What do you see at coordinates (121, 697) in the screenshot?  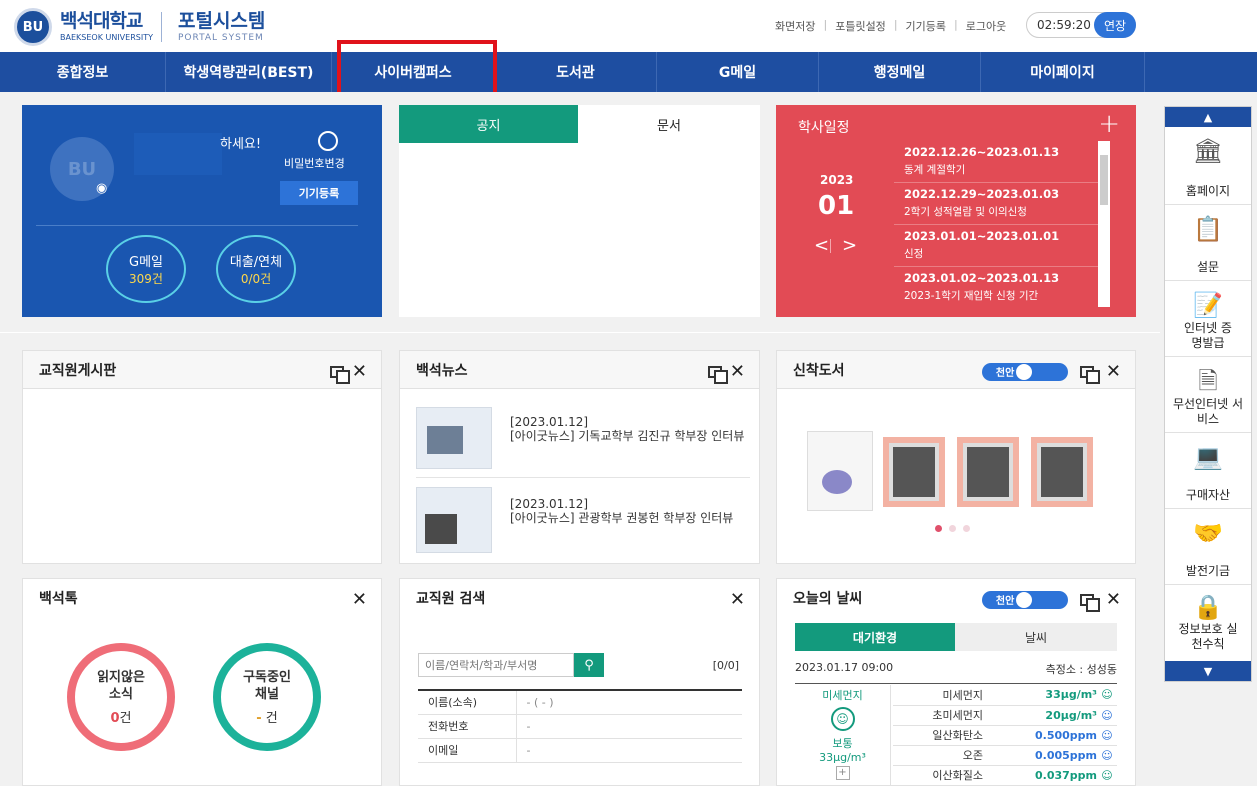 I see `unread-circle: 읽지않은 소식 0건` at bounding box center [121, 697].